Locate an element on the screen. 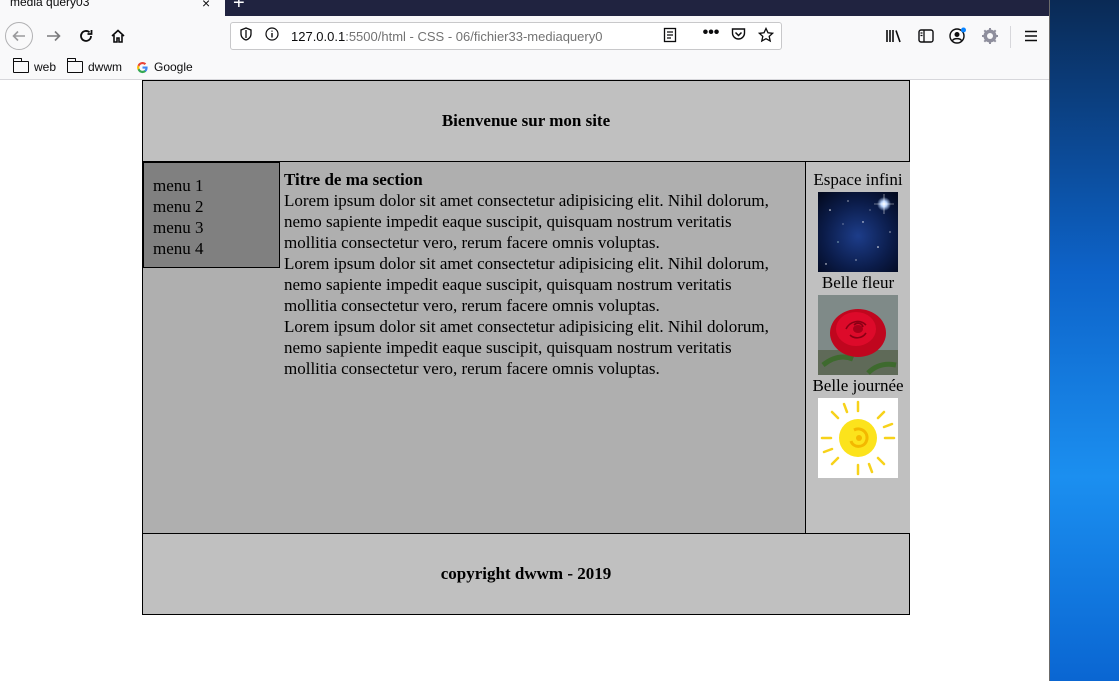 Image resolution: width=1119 pixels, height=681 pixels. aside-panel: Espace infini Belle fleur Belle journée is located at coordinates (857, 347).